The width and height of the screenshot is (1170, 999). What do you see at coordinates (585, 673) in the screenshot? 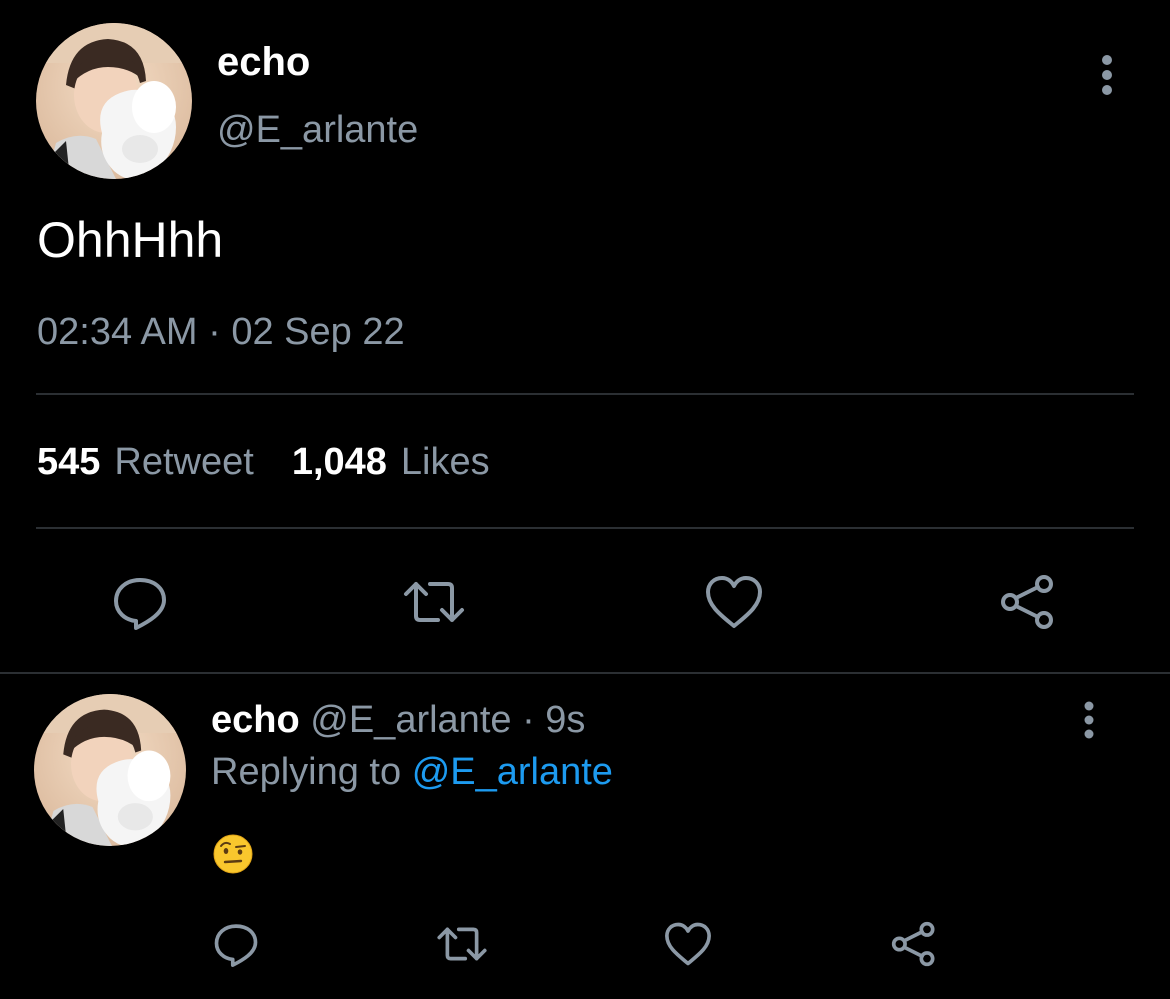
I see `section-divider` at bounding box center [585, 673].